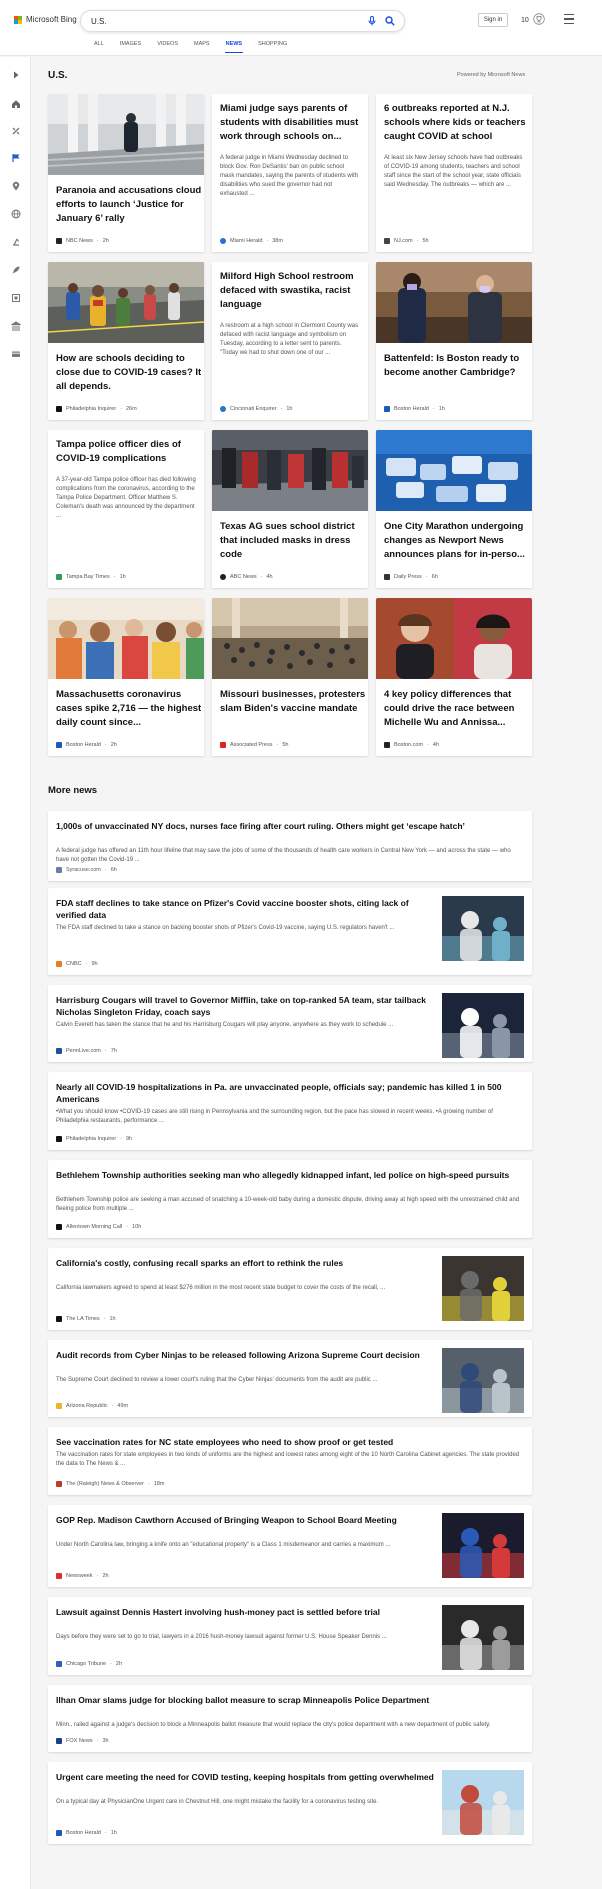  Describe the element at coordinates (234, 48) in the screenshot. I see `tab-news: NEWS` at that location.